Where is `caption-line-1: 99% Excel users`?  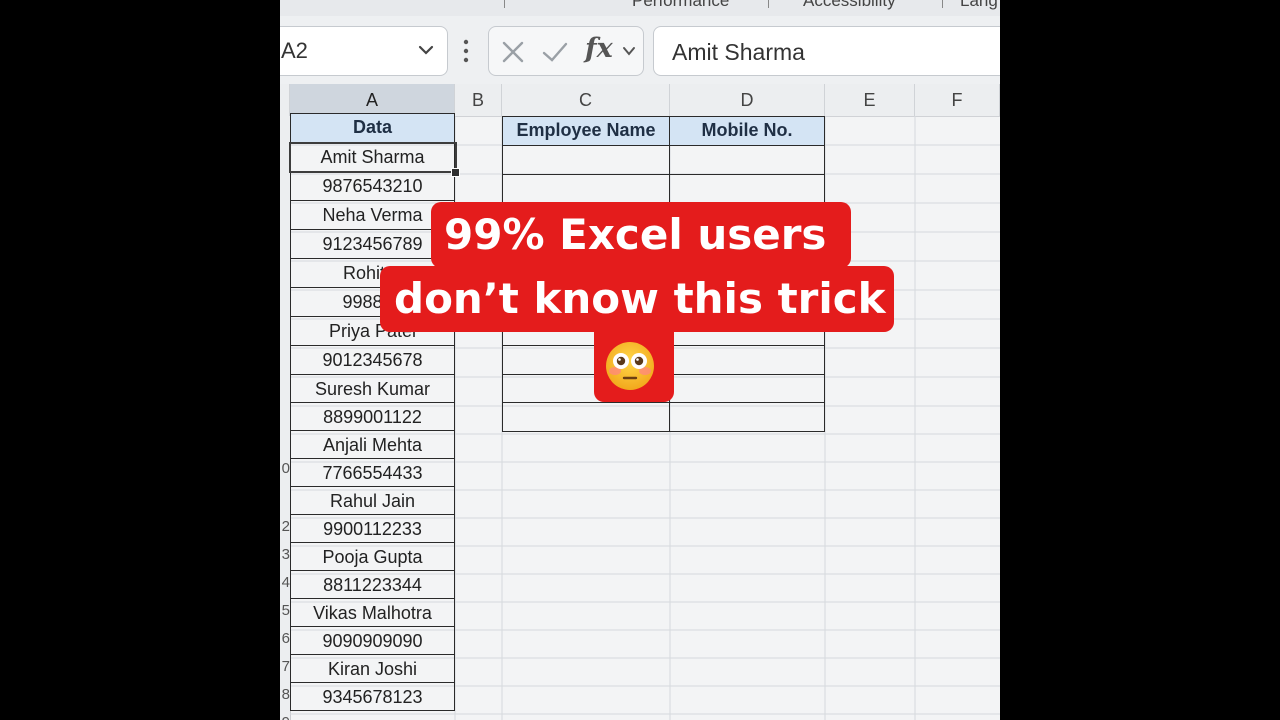
caption-line-1: 99% Excel users is located at coordinates (641, 235).